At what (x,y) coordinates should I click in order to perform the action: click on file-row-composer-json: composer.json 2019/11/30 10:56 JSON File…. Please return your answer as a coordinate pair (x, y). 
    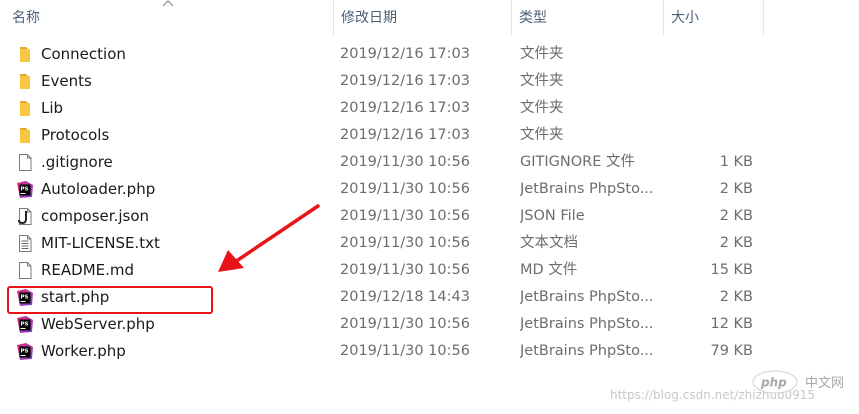
    Looking at the image, I should click on (429, 216).